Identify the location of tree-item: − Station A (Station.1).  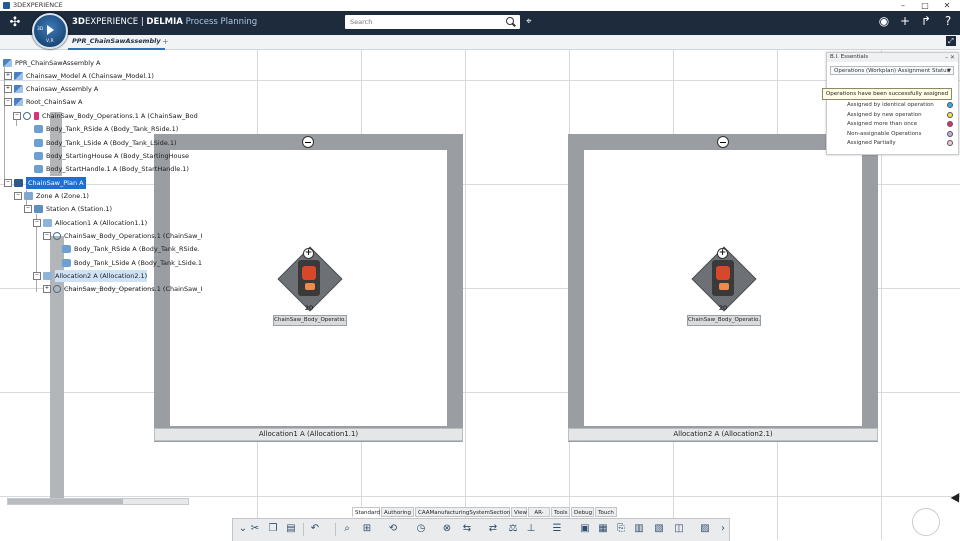
(68, 209).